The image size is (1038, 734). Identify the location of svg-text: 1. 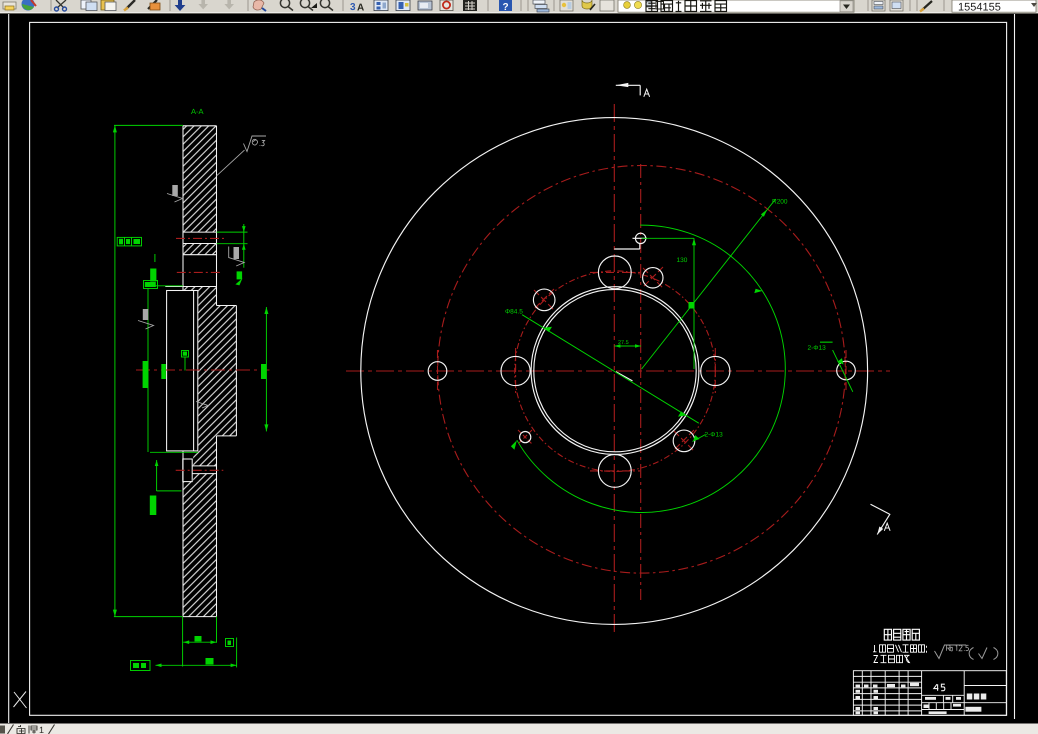
(41, 729).